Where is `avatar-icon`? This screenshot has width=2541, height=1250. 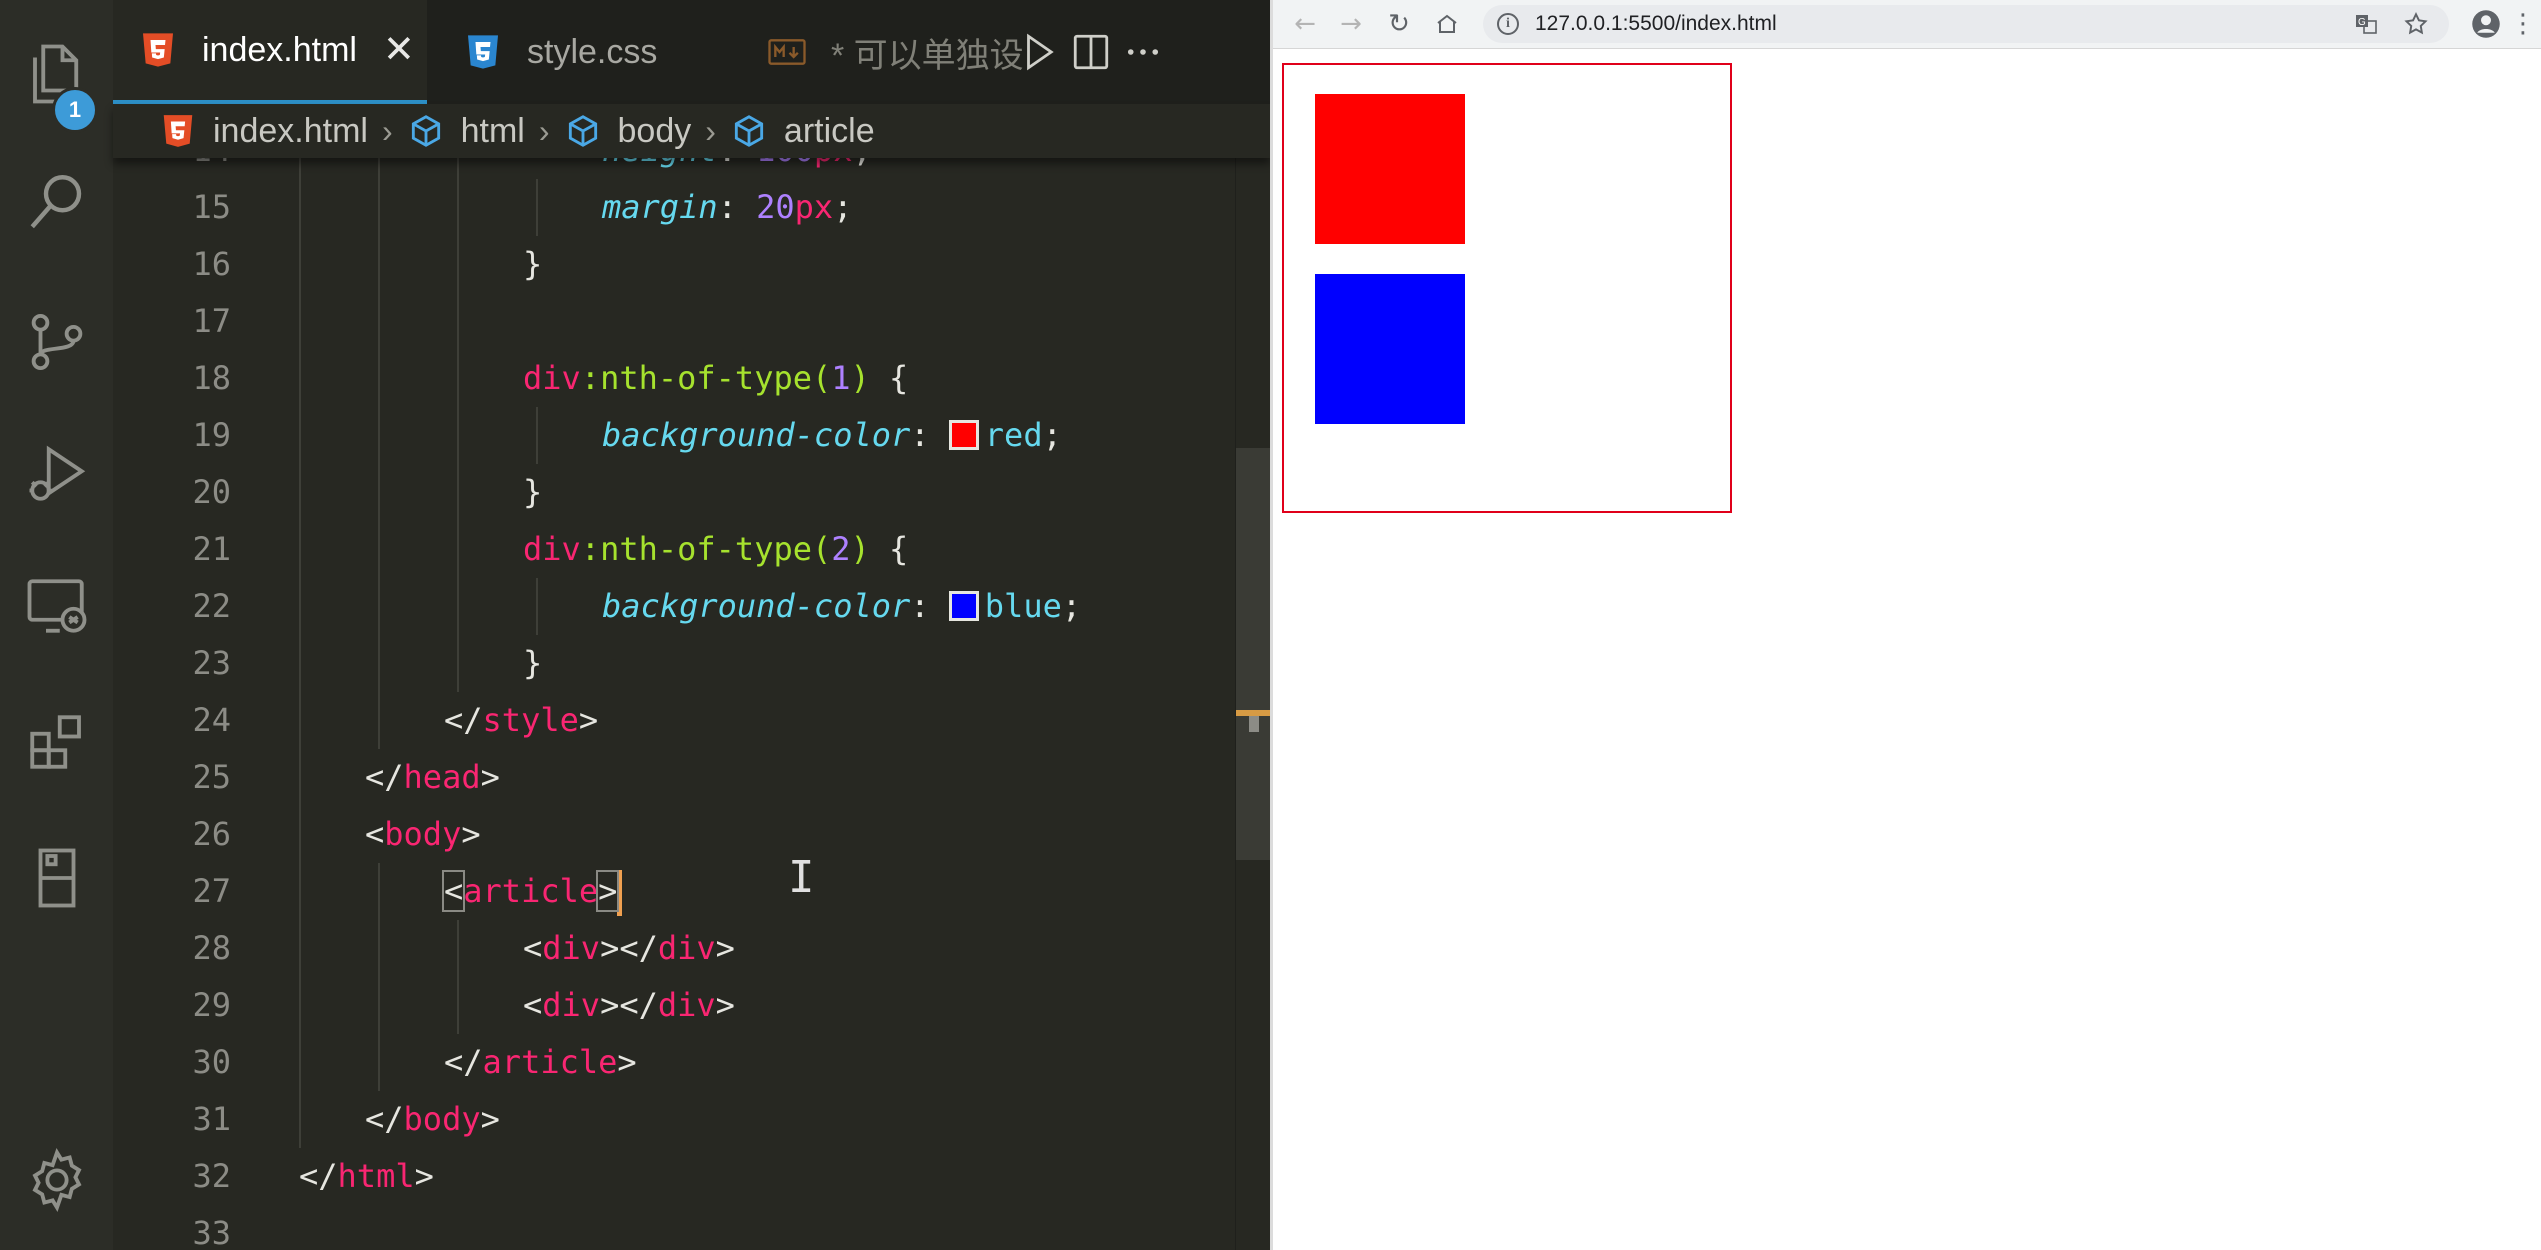
avatar-icon is located at coordinates (2486, 24).